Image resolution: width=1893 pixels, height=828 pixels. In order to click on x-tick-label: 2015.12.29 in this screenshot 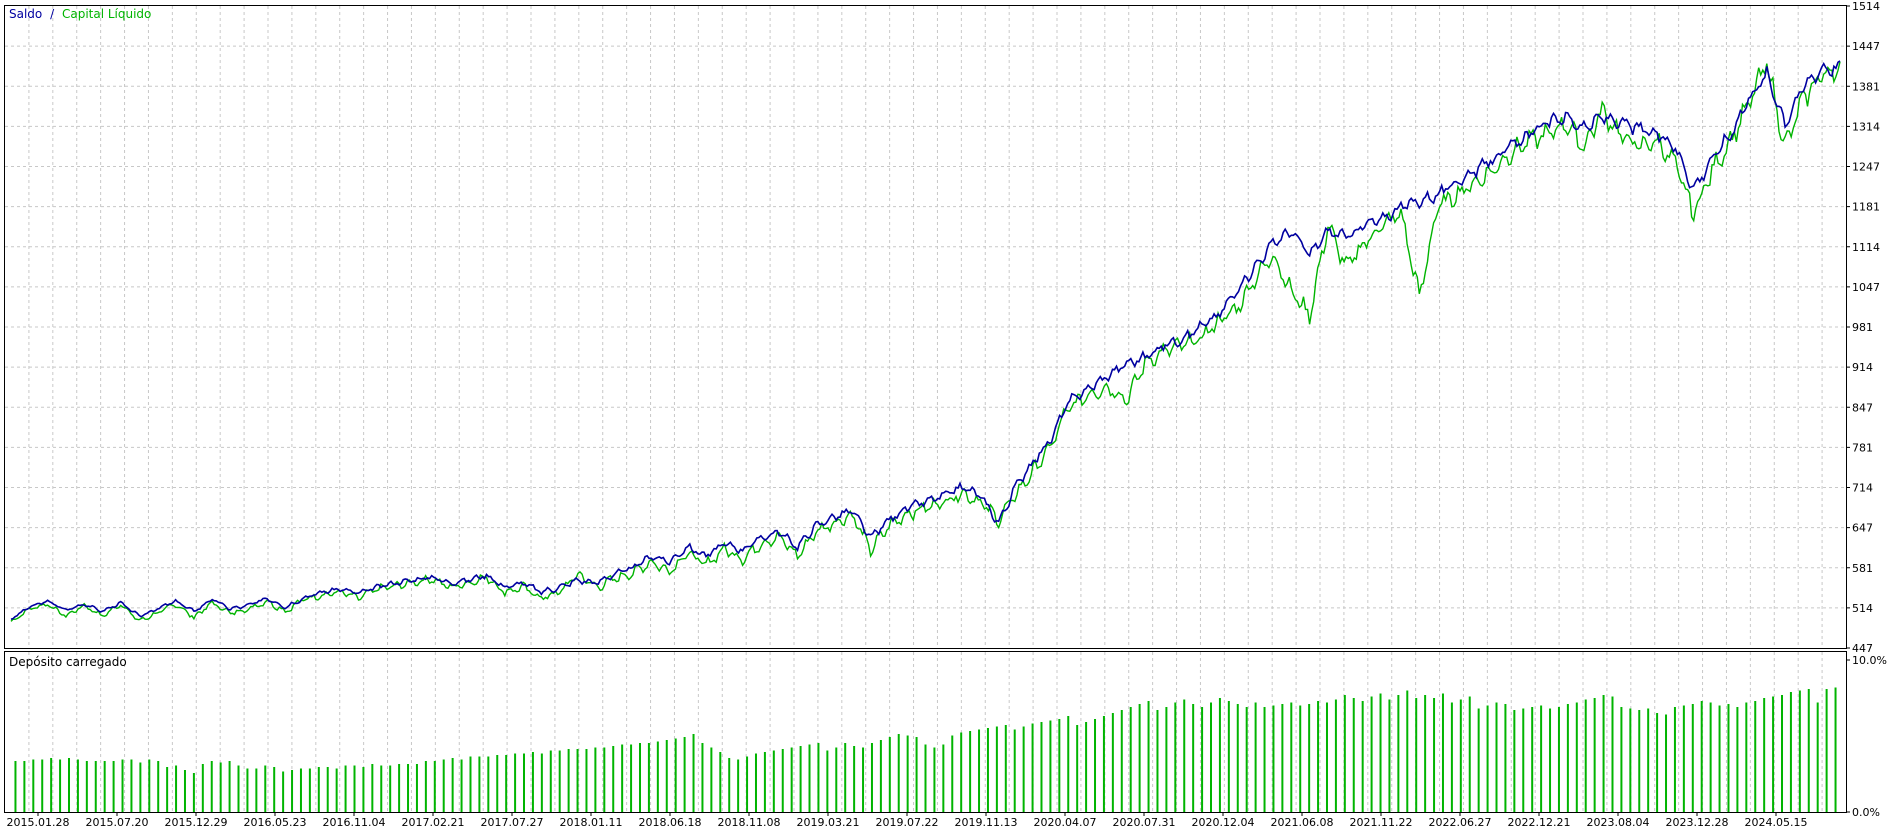, I will do `click(196, 822)`.